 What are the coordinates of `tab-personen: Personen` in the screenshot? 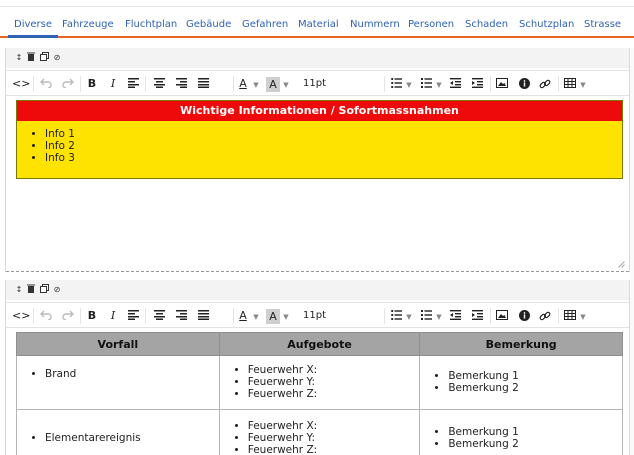 It's located at (431, 25).